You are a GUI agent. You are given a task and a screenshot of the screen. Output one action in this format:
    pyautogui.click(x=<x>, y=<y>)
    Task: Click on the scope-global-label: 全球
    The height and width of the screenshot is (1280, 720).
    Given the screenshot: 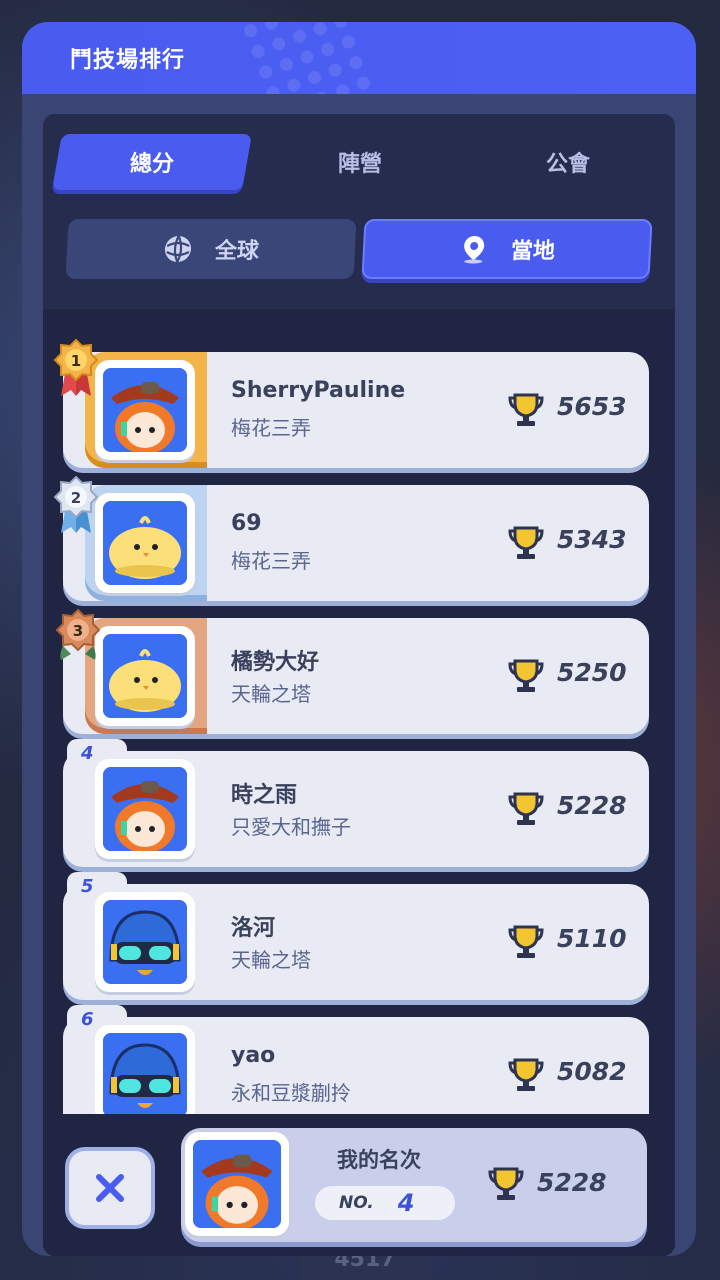 What is the action you would take?
    pyautogui.click(x=237, y=251)
    